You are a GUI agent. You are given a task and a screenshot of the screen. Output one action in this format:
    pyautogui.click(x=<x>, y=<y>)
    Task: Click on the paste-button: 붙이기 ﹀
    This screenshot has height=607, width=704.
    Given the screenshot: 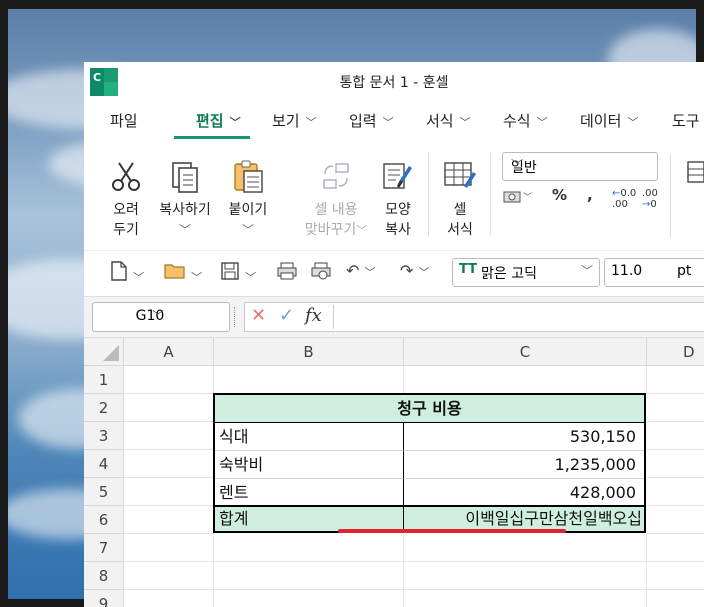 What is the action you would take?
    pyautogui.click(x=248, y=200)
    